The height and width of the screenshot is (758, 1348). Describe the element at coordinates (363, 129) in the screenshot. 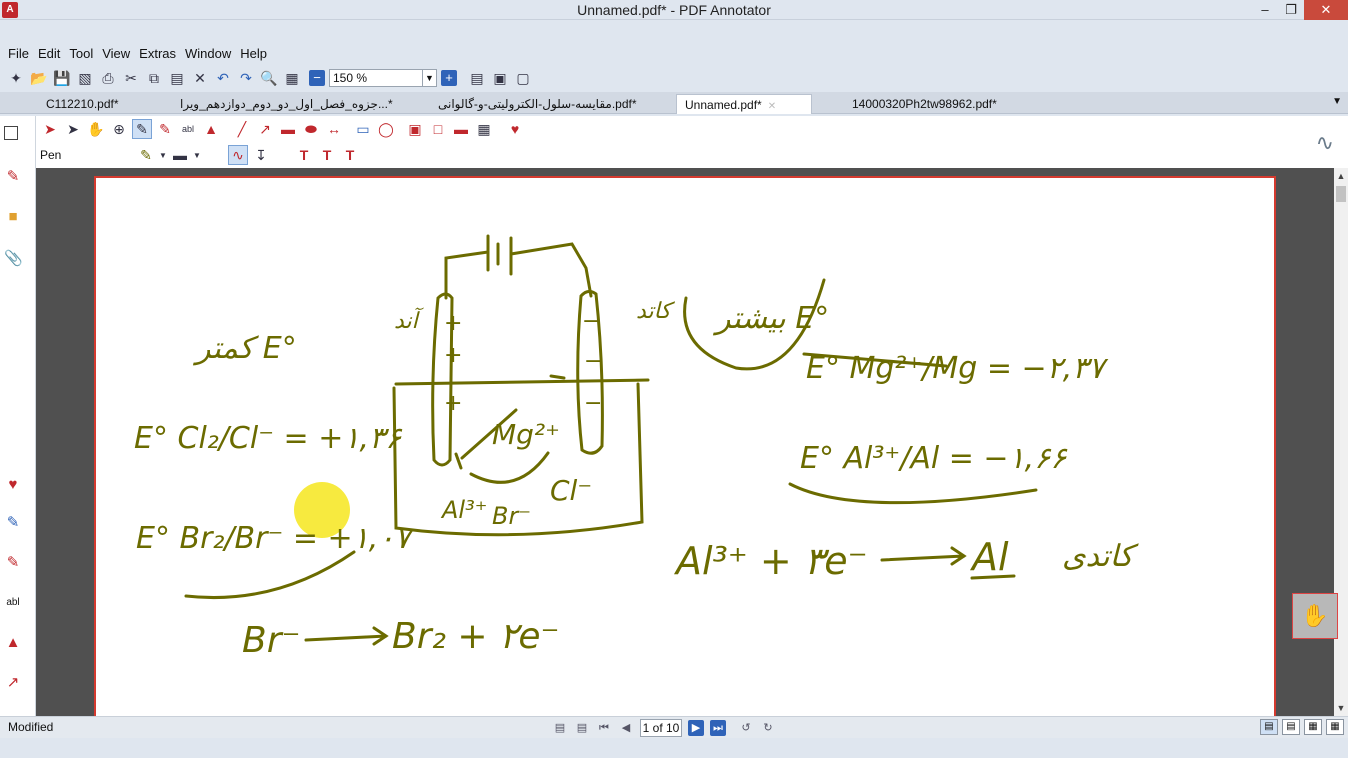

I see `eraser-icon: ▭` at that location.